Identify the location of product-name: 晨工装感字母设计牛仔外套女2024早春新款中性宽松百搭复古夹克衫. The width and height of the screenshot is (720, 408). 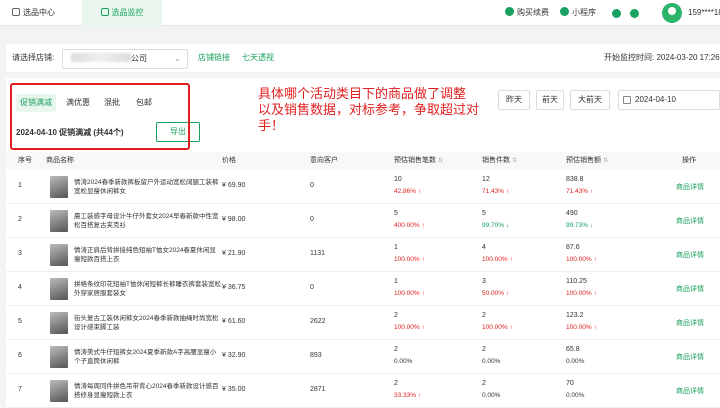
(148, 221).